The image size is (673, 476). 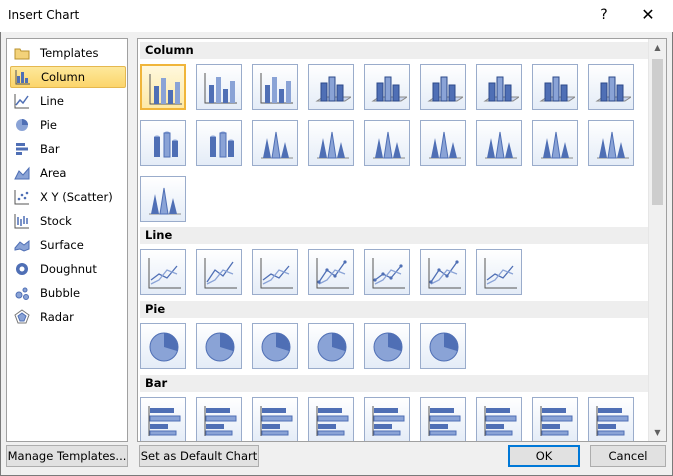 I want to click on category-label: Bubble, so click(x=60, y=293).